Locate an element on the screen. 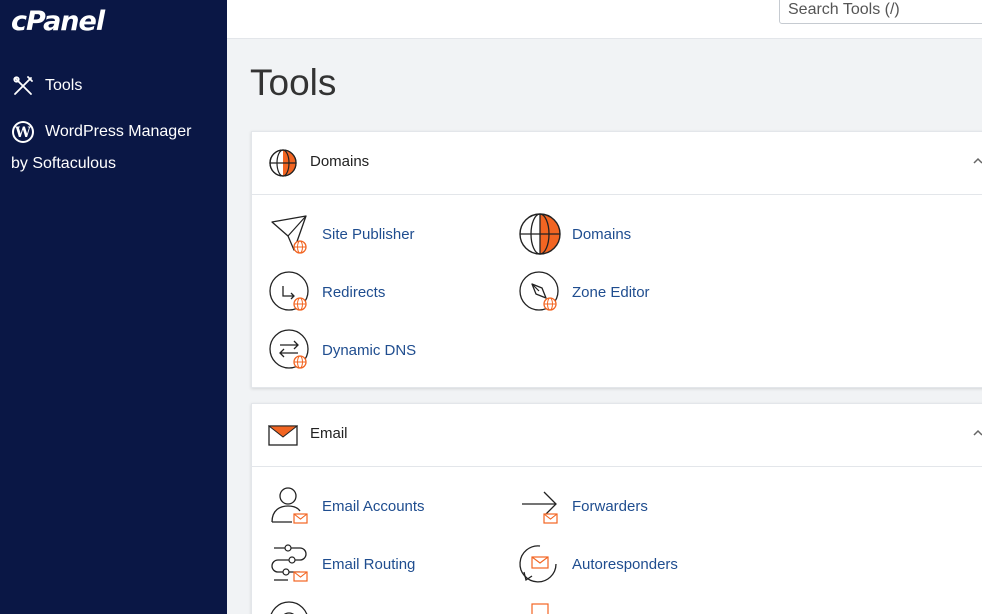 The height and width of the screenshot is (614, 982). tool-redirects: Redirects is located at coordinates (326, 292).